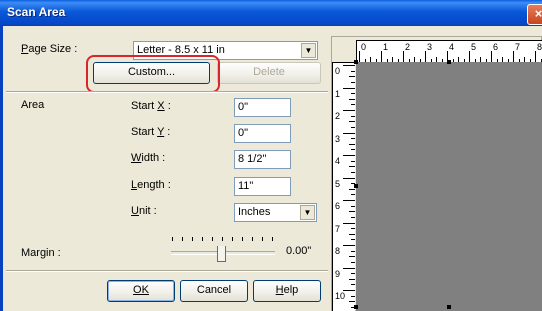 Image resolution: width=542 pixels, height=311 pixels. What do you see at coordinates (53, 49) in the screenshot?
I see `page-size-label-text: age Size :` at bounding box center [53, 49].